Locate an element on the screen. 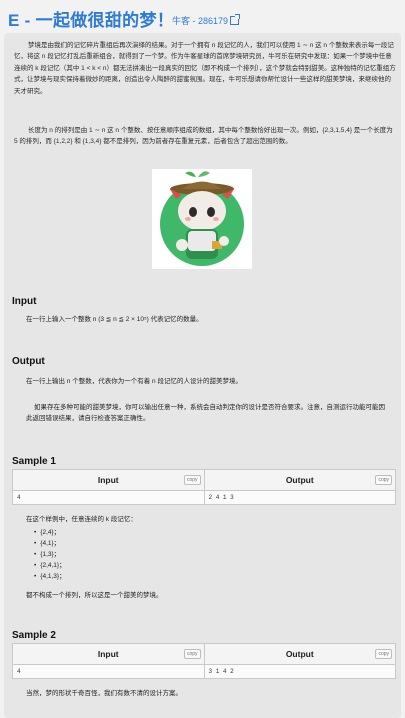 The image size is (405, 718). sample-1-output-label: Output is located at coordinates (299, 480).